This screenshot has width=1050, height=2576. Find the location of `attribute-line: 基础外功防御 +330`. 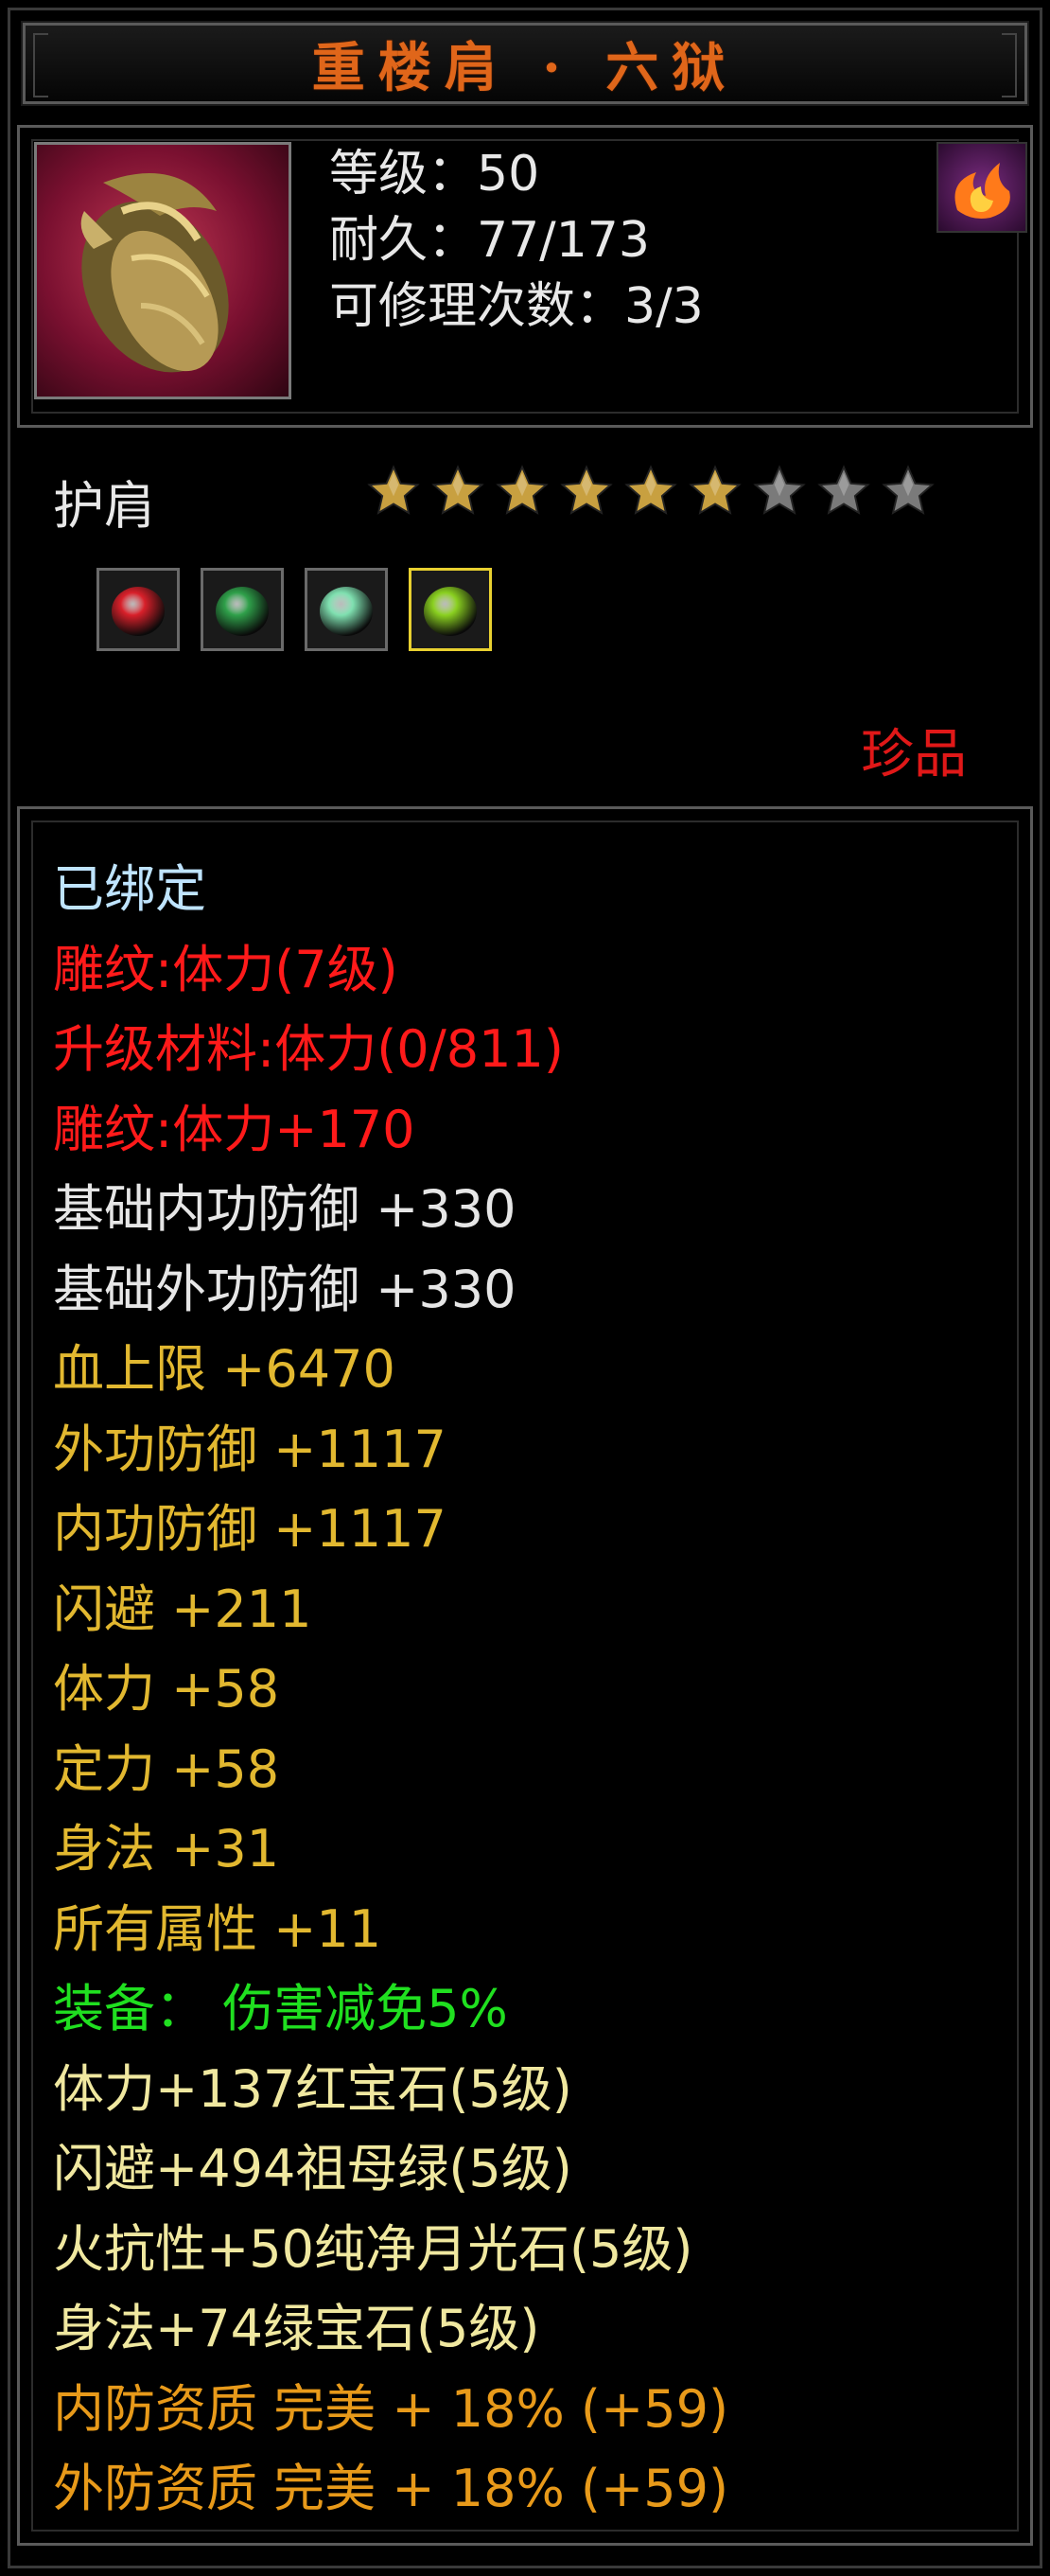

attribute-line: 基础外功防御 +330 is located at coordinates (284, 1289).